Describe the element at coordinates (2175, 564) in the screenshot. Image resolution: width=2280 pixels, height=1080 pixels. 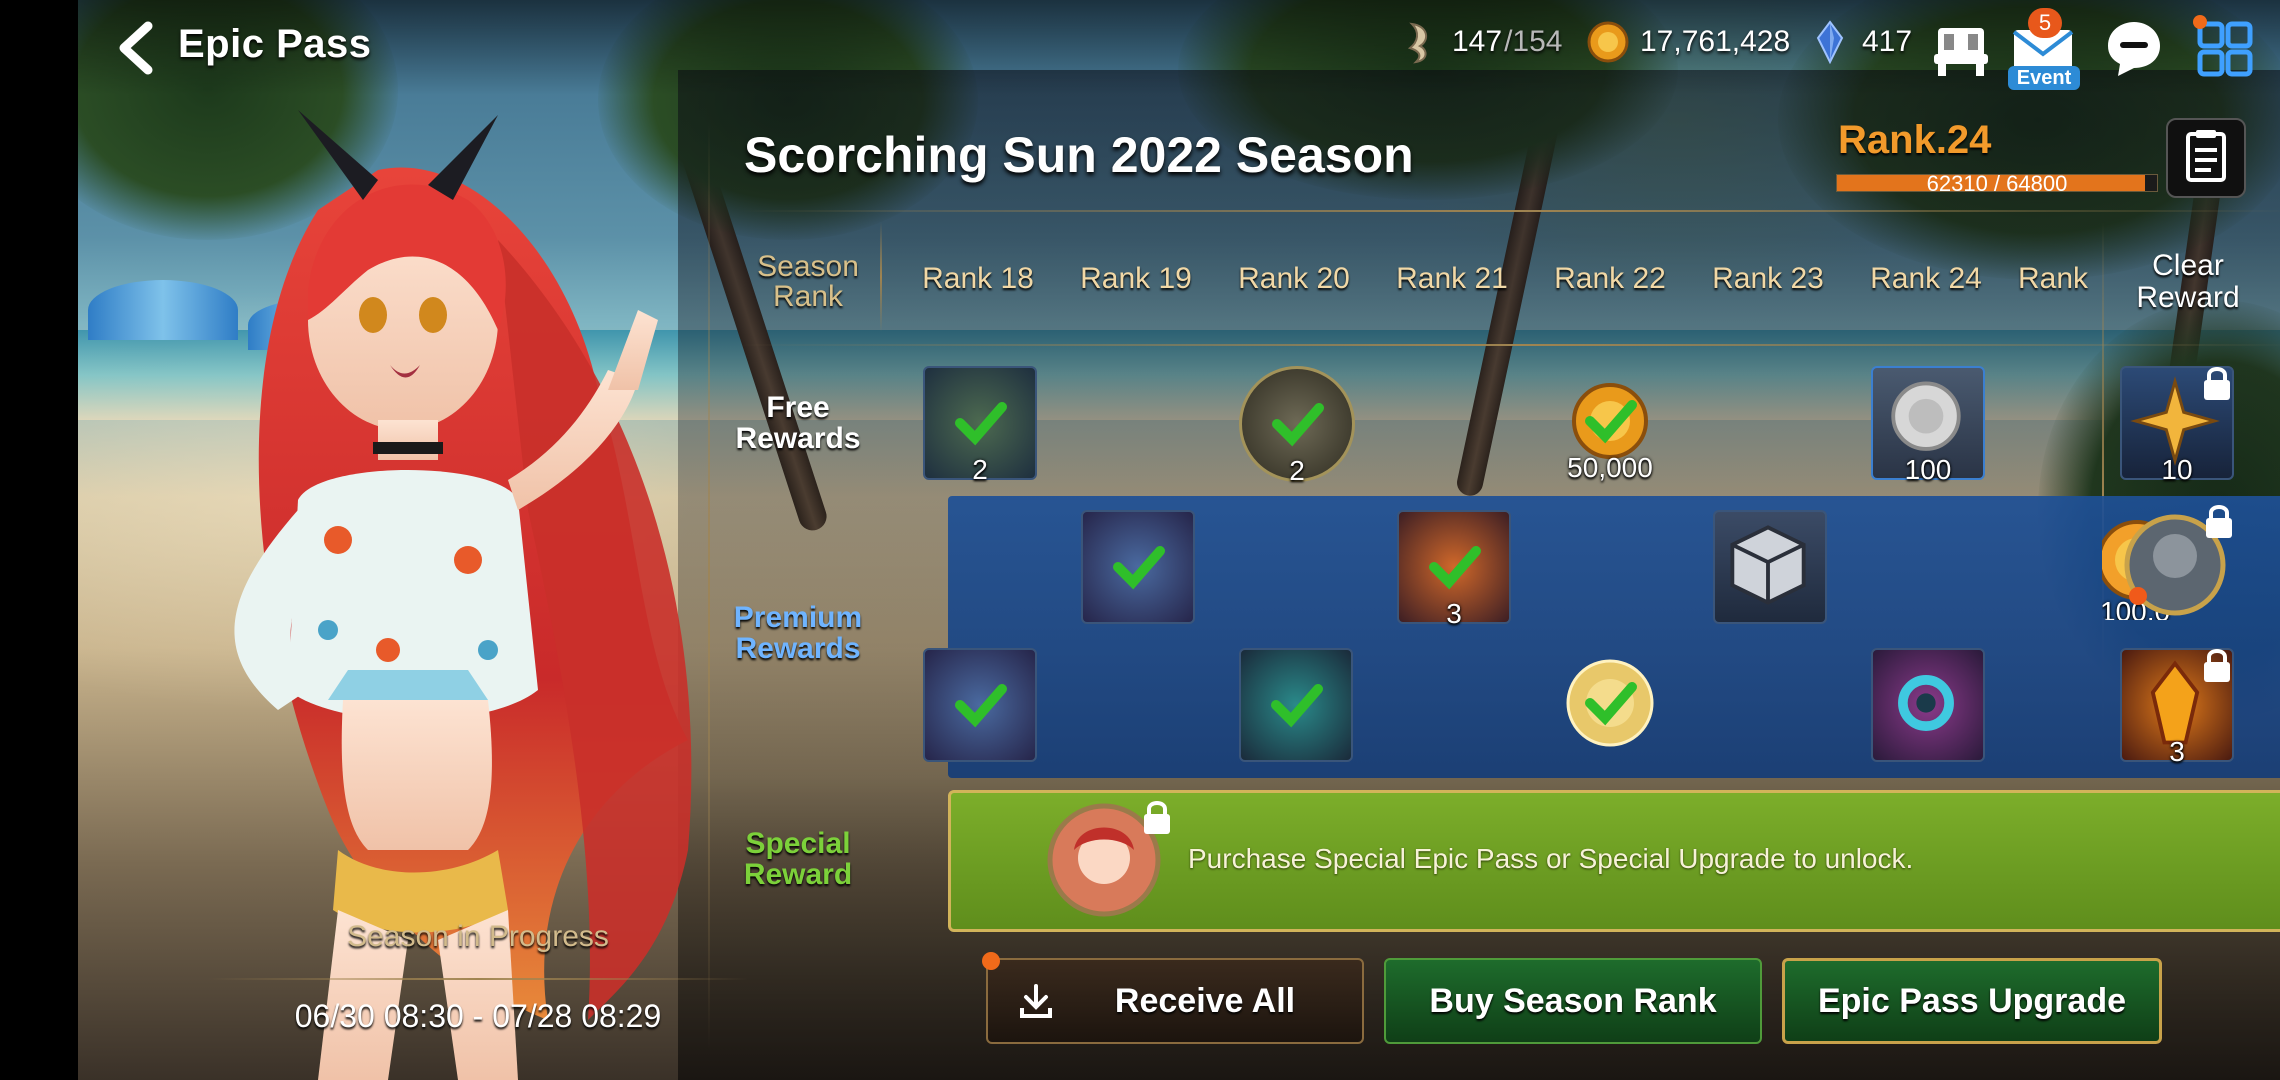
I see `premium-clear-reward-portrait` at that location.